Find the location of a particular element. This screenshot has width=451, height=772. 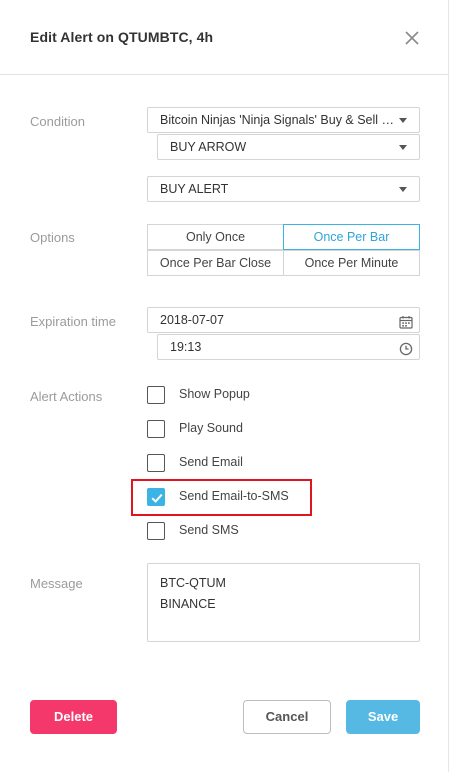

condition-signal-select: BUY ARROW is located at coordinates (288, 147).